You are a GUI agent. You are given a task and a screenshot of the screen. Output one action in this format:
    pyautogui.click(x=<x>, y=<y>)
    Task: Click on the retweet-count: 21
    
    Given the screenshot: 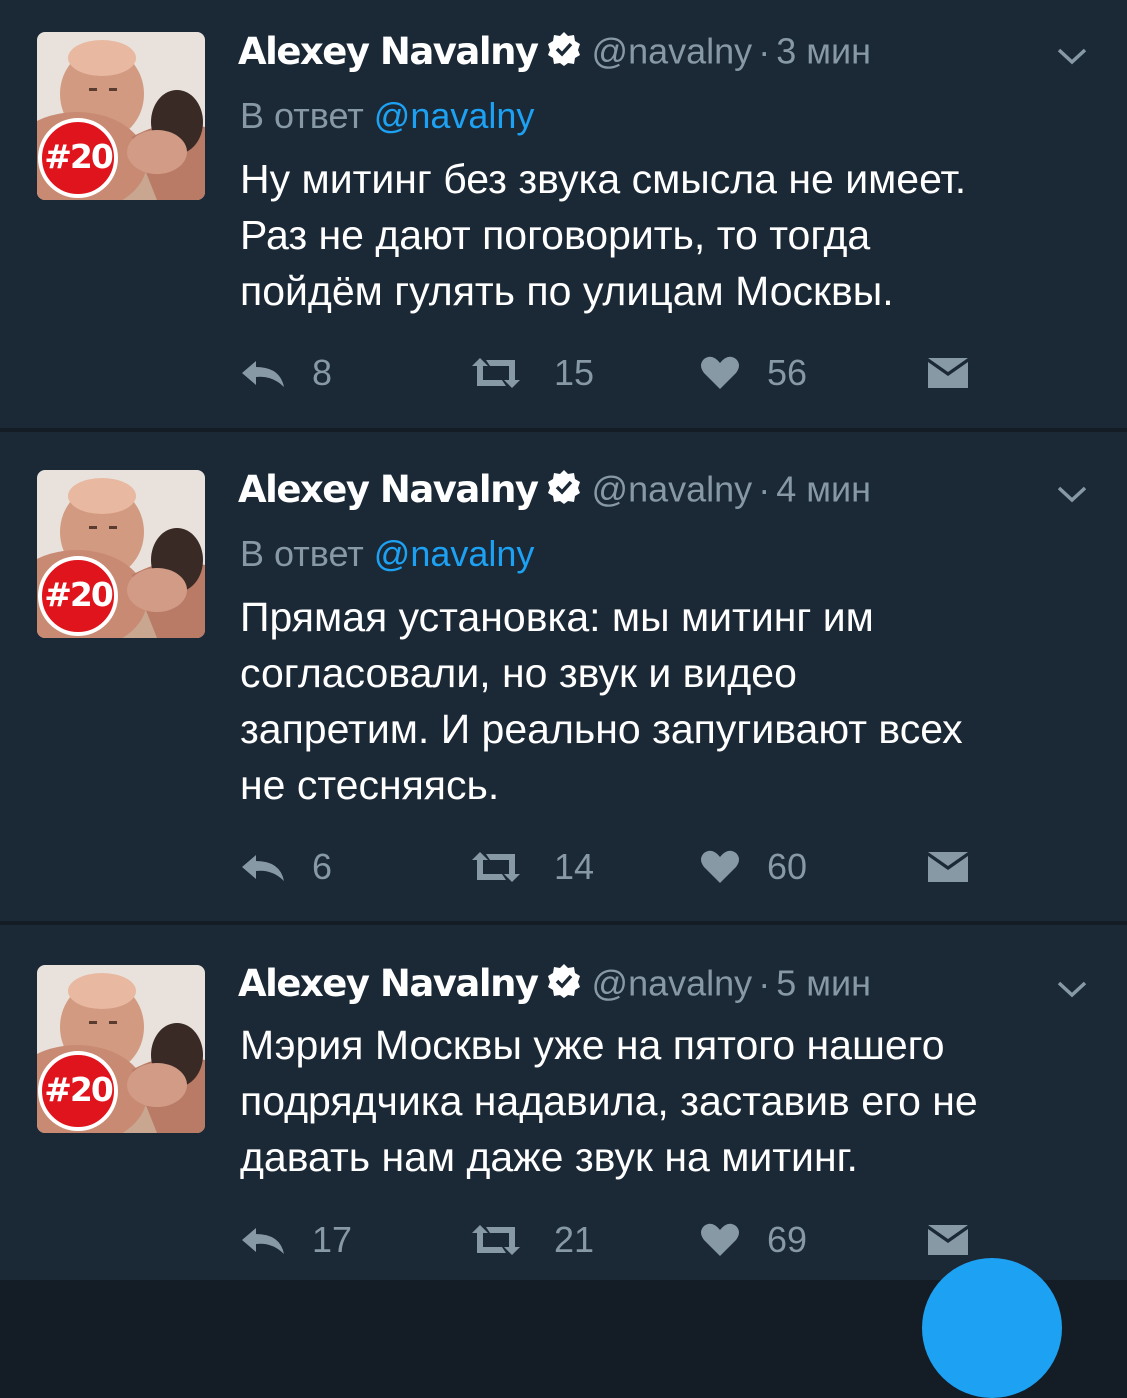 What is the action you would take?
    pyautogui.click(x=574, y=1239)
    